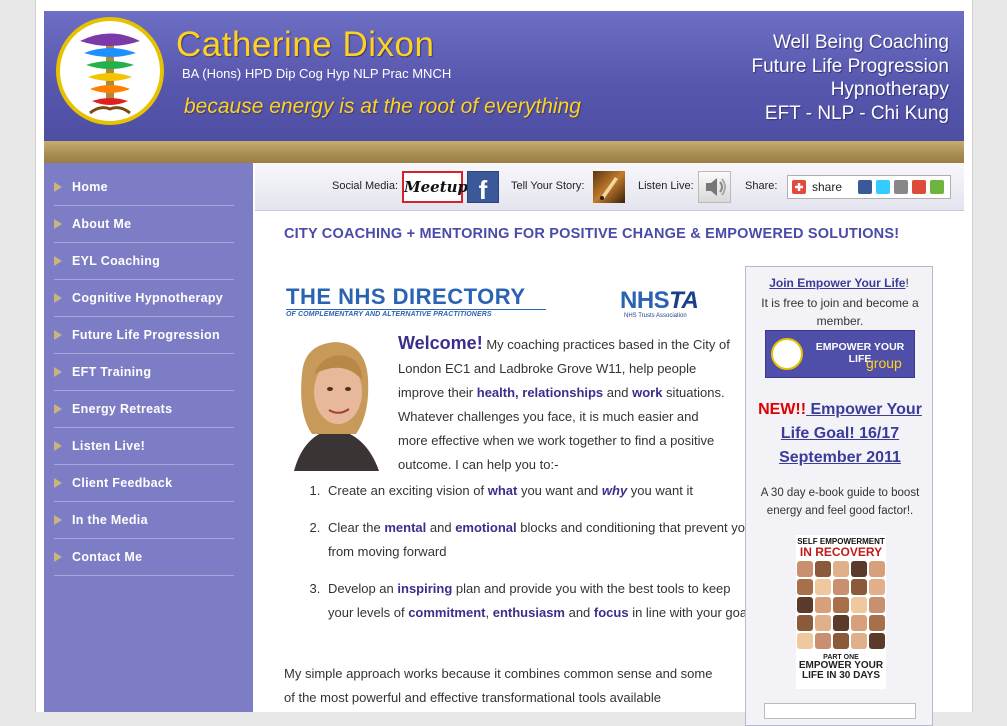  I want to click on nav-label: In the Media, so click(110, 520).